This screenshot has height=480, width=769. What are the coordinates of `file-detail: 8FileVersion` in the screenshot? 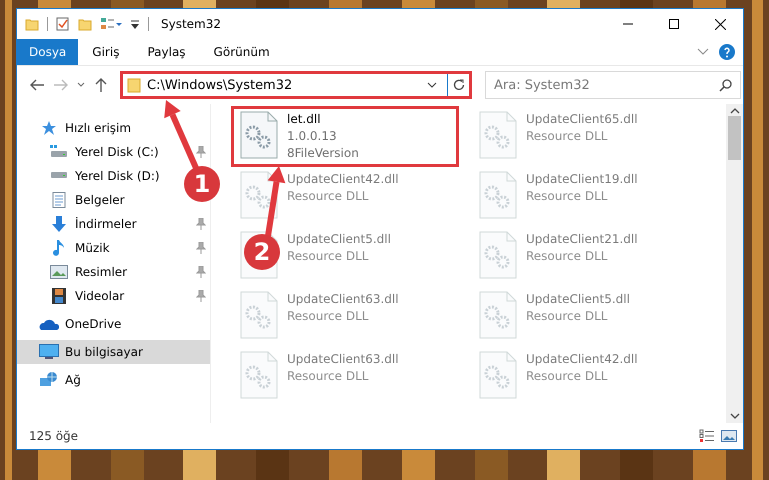 It's located at (323, 153).